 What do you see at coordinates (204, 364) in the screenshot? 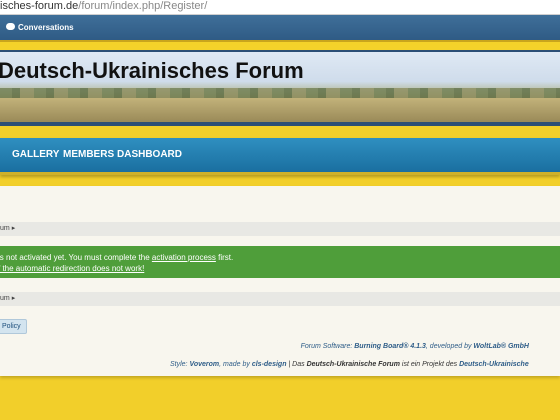
I see `style-name-link: Voverom` at bounding box center [204, 364].